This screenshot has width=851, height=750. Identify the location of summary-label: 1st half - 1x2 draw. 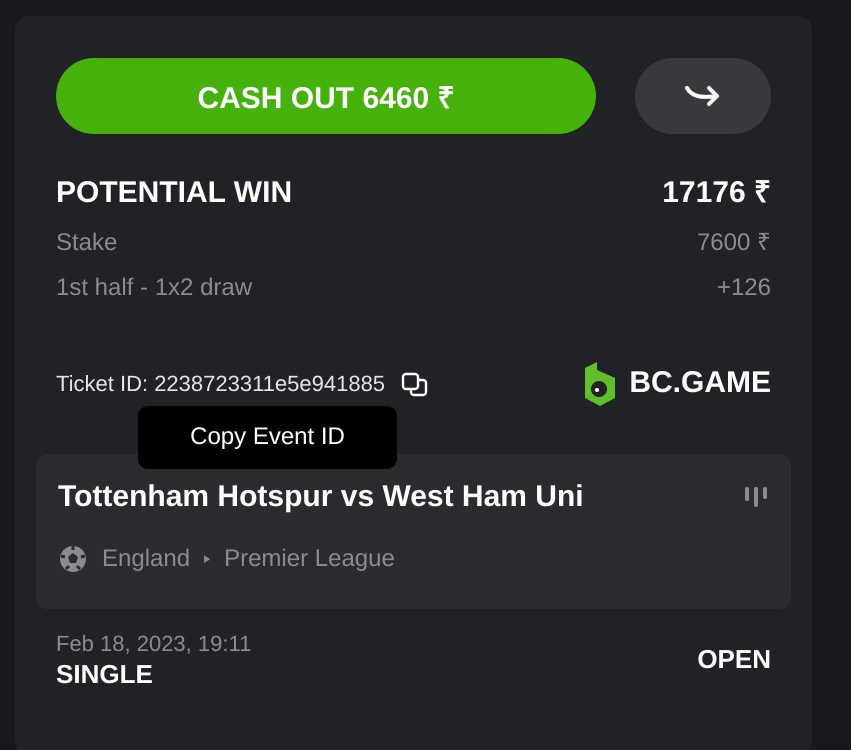
(154, 288).